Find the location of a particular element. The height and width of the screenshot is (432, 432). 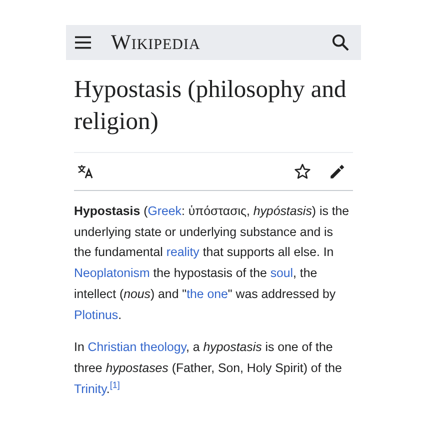

link: Trinity is located at coordinates (90, 389).